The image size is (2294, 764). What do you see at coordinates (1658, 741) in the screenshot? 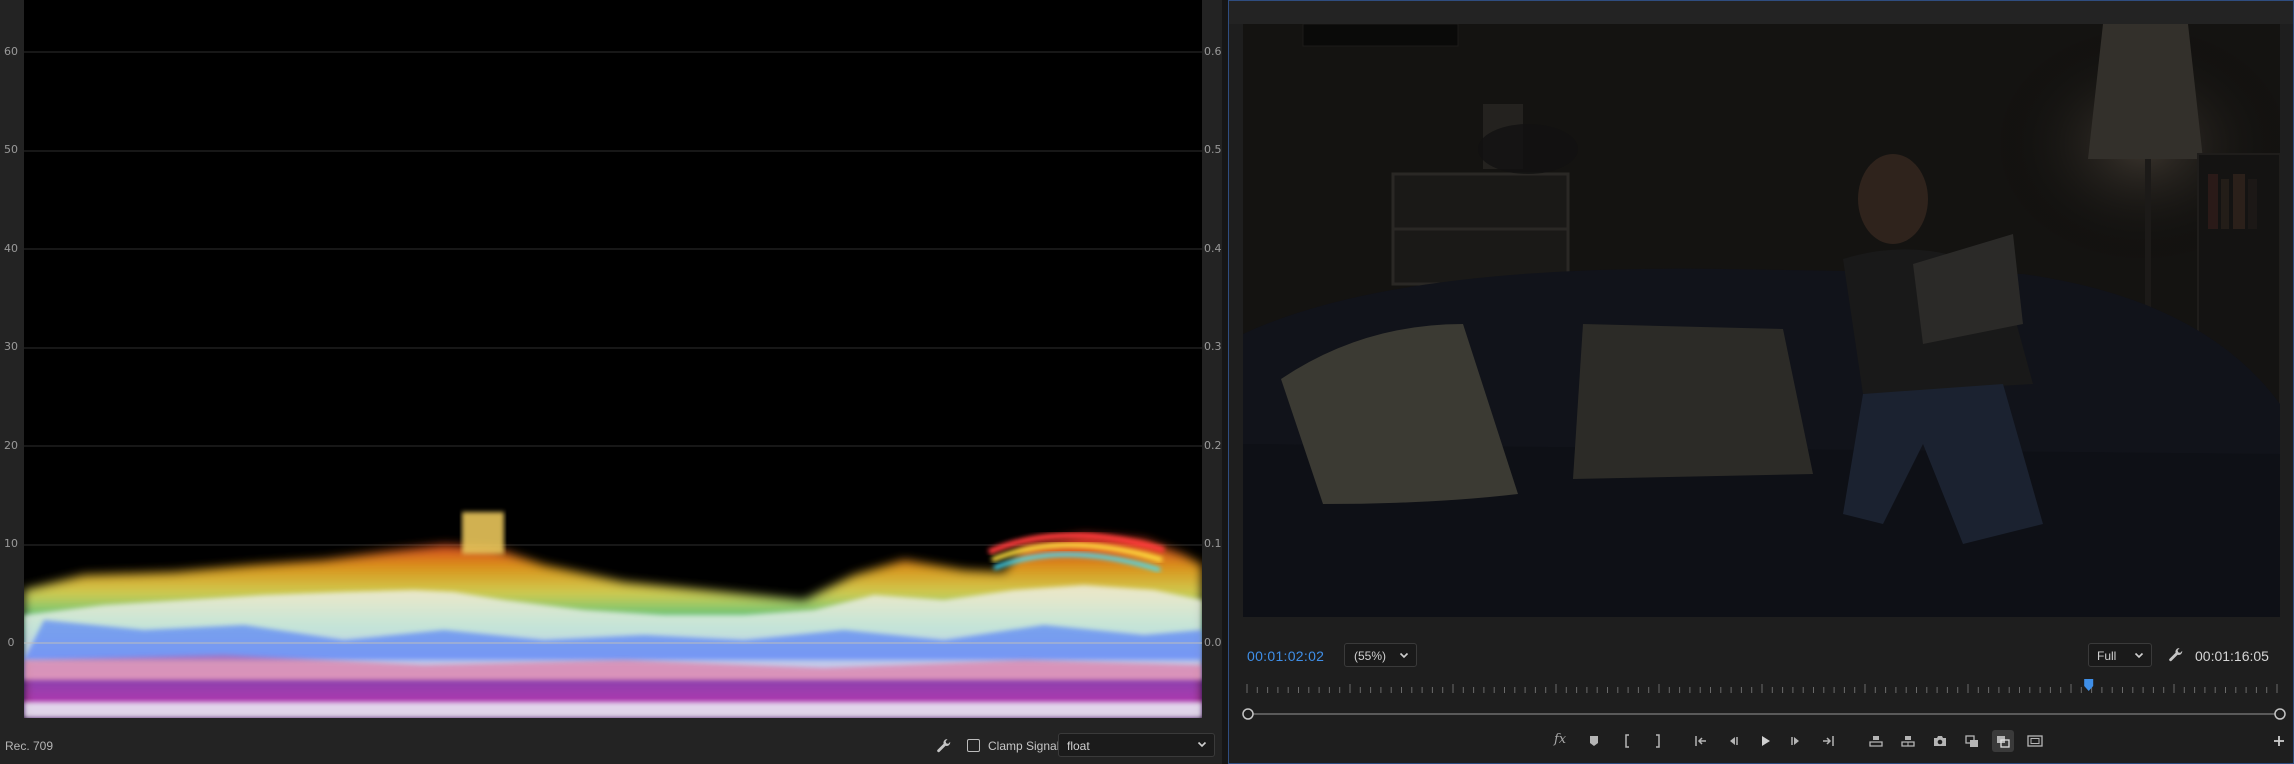
I see `mark-out-icon` at bounding box center [1658, 741].